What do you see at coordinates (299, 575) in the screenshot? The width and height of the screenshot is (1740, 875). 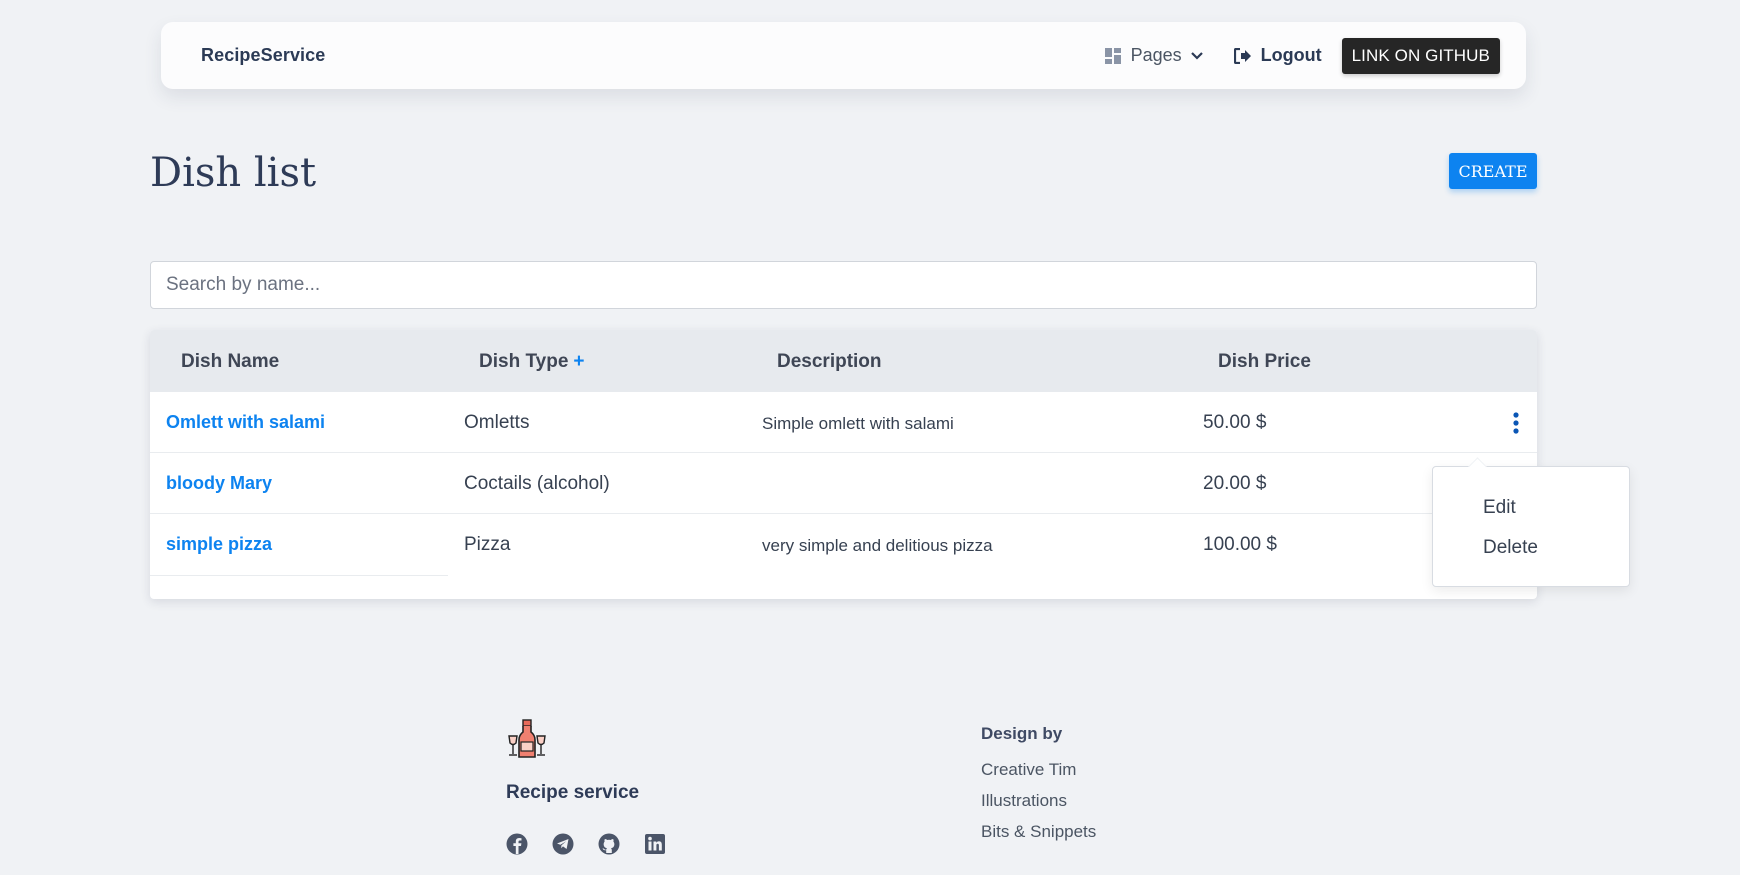 I see `row-divider` at bounding box center [299, 575].